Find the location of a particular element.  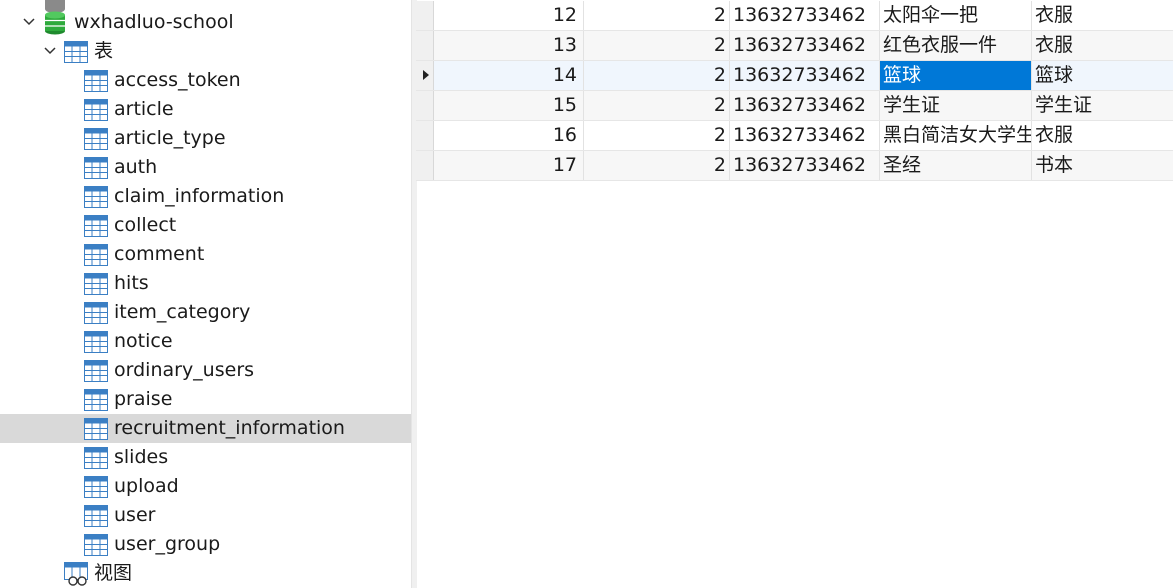

tree-item-table: user is located at coordinates (205, 515).